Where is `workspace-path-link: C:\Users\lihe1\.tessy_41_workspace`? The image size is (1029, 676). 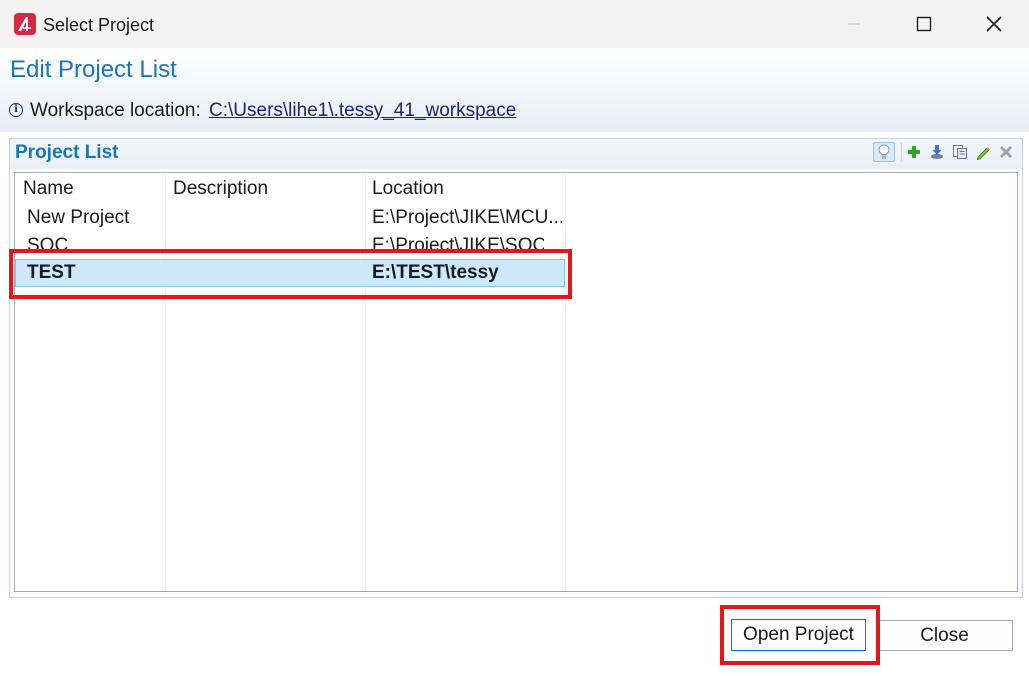 workspace-path-link: C:\Users\lihe1\.tessy_41_workspace is located at coordinates (362, 111).